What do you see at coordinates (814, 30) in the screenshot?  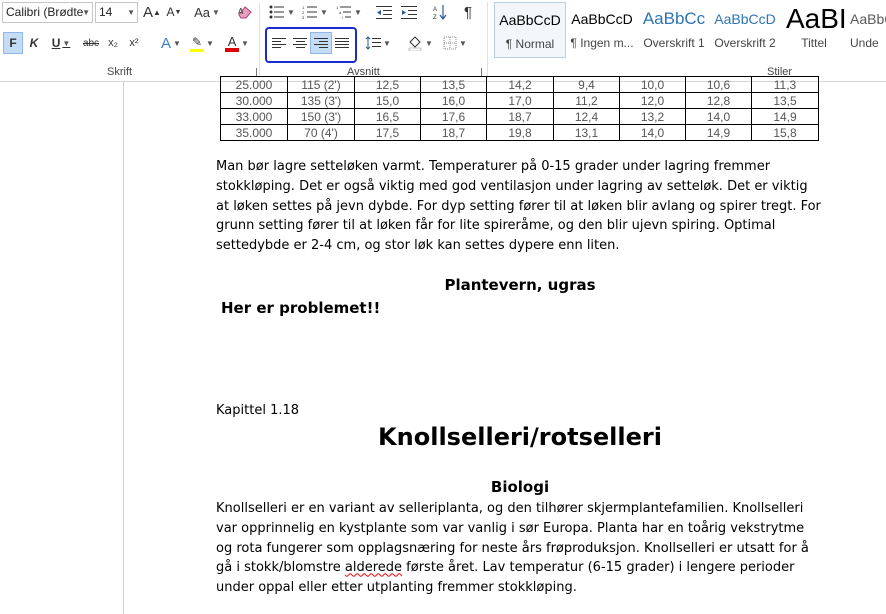 I see `style-title: AaBI Tittel` at bounding box center [814, 30].